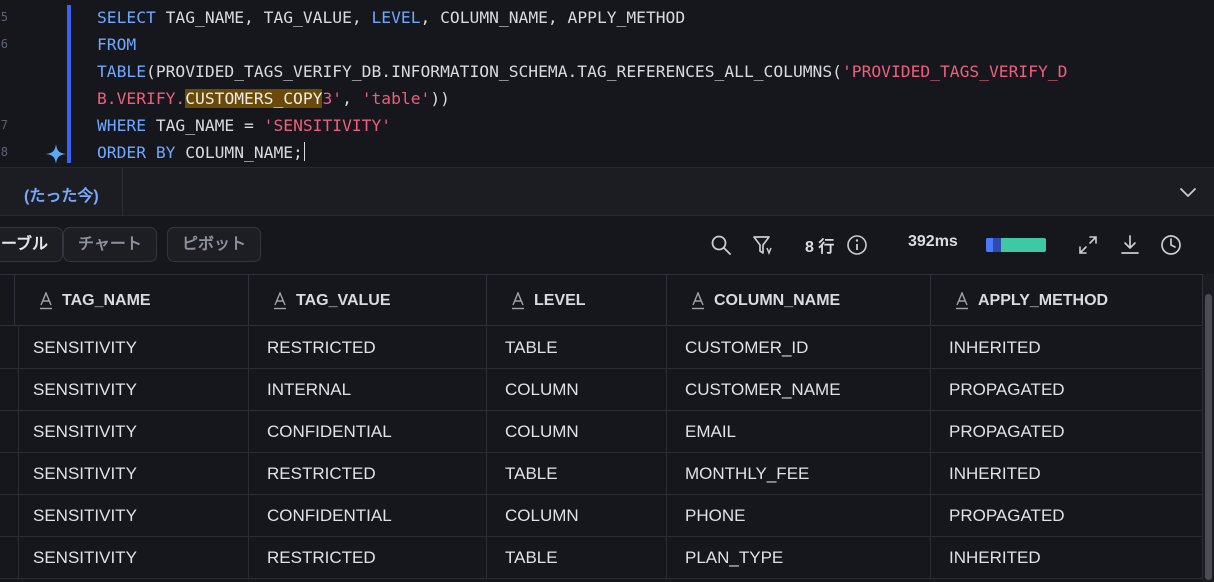  What do you see at coordinates (110, 244) in the screenshot?
I see `chart-view-button: チャート` at bounding box center [110, 244].